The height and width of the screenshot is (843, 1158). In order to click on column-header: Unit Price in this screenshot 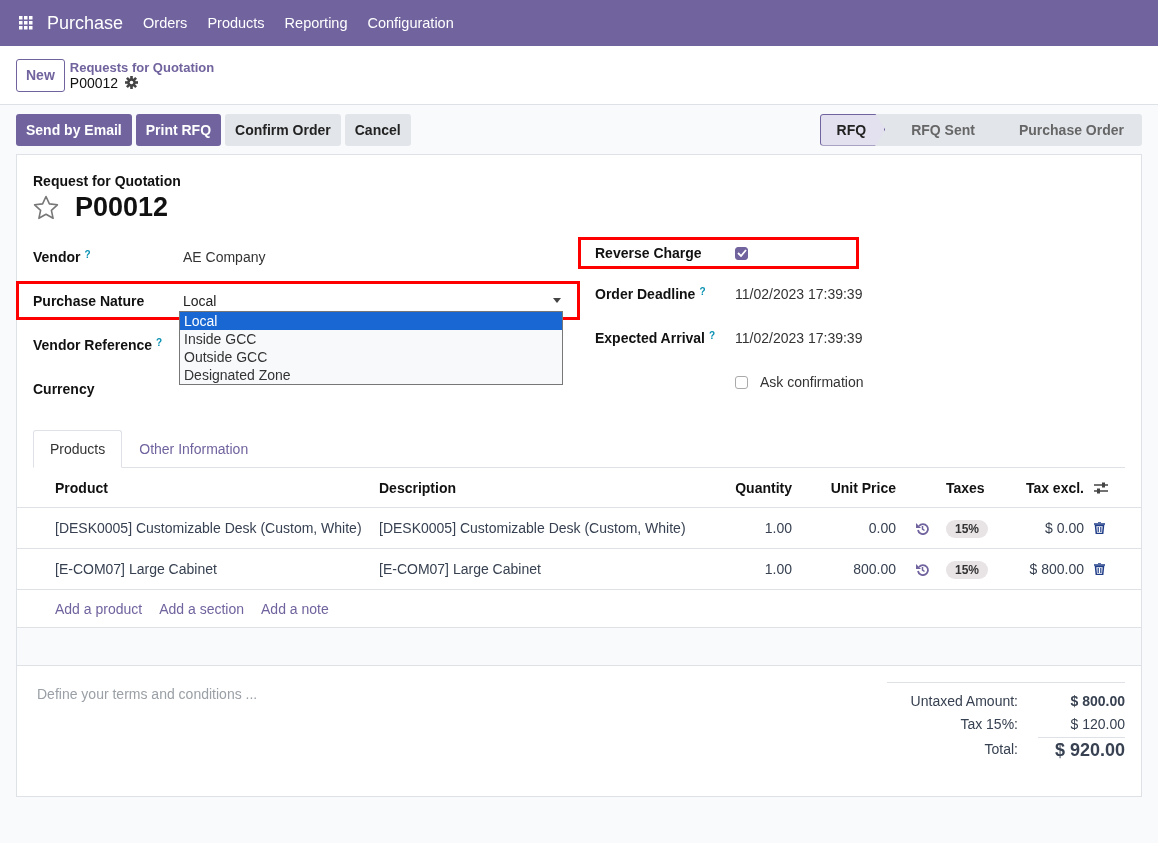, I will do `click(844, 487)`.